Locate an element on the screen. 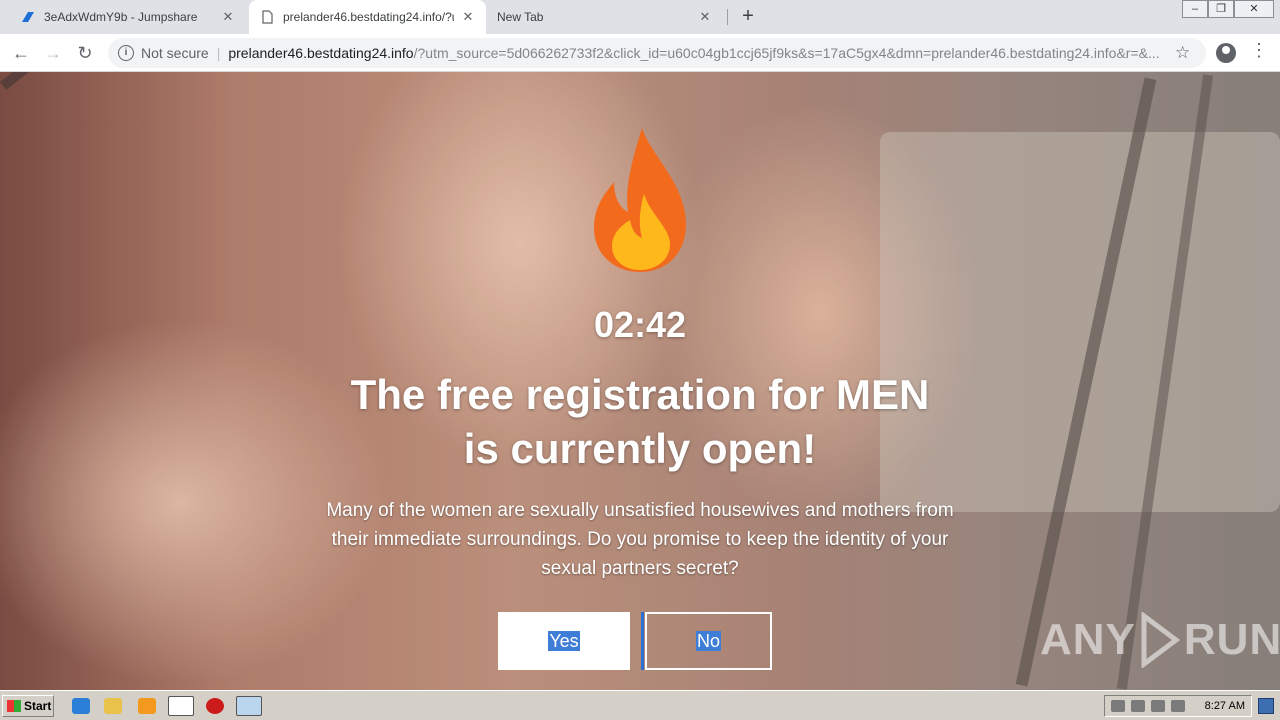  start-button: Start is located at coordinates (28, 706).